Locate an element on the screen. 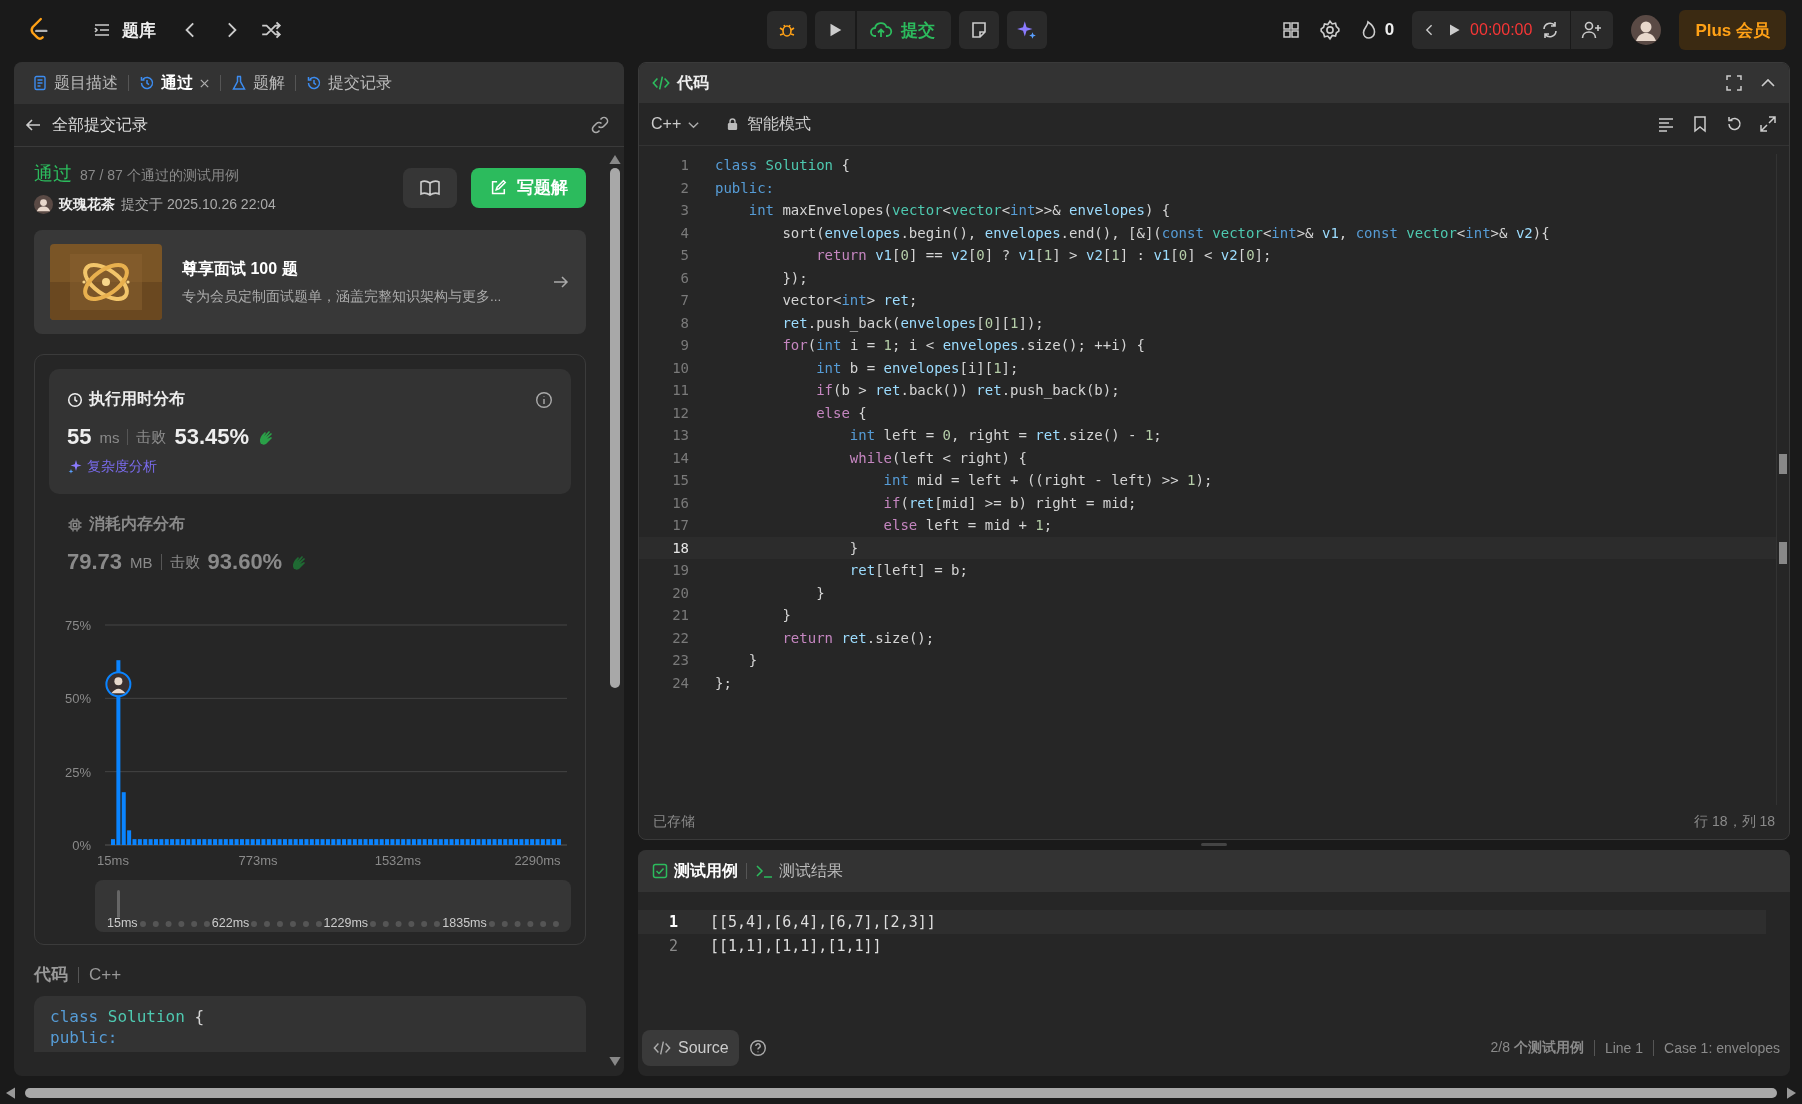 The height and width of the screenshot is (1104, 1802). scroll-left-icon is located at coordinates (10, 1093).